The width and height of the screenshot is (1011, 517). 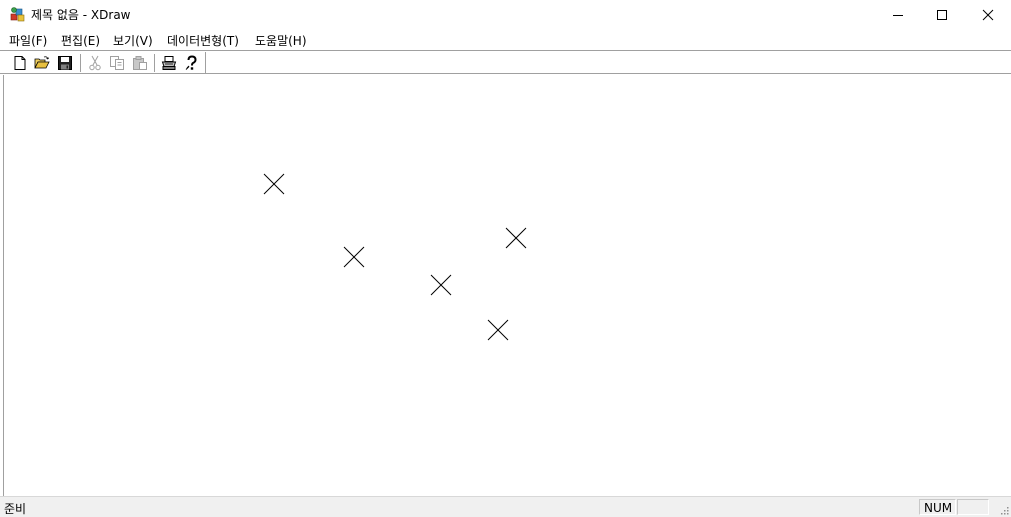 I want to click on maximize-icon, so click(x=942, y=14).